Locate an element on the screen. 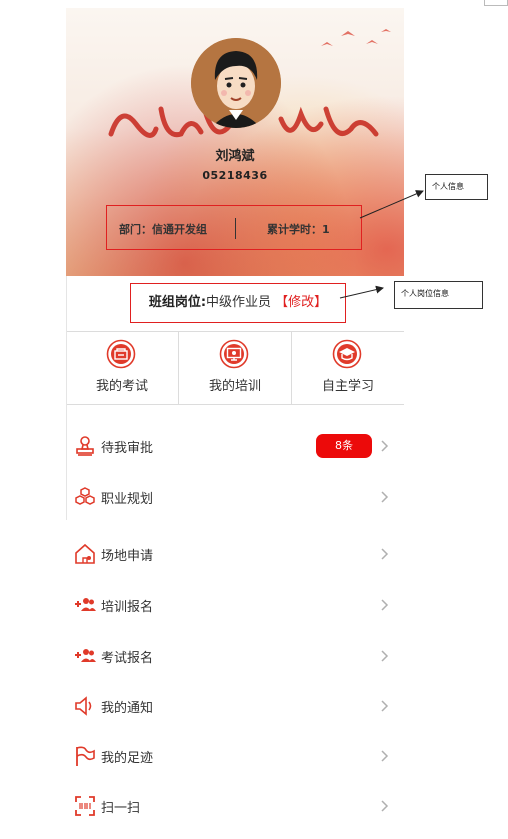  callout-personal-position: 个人岗位信息 is located at coordinates (438, 295).